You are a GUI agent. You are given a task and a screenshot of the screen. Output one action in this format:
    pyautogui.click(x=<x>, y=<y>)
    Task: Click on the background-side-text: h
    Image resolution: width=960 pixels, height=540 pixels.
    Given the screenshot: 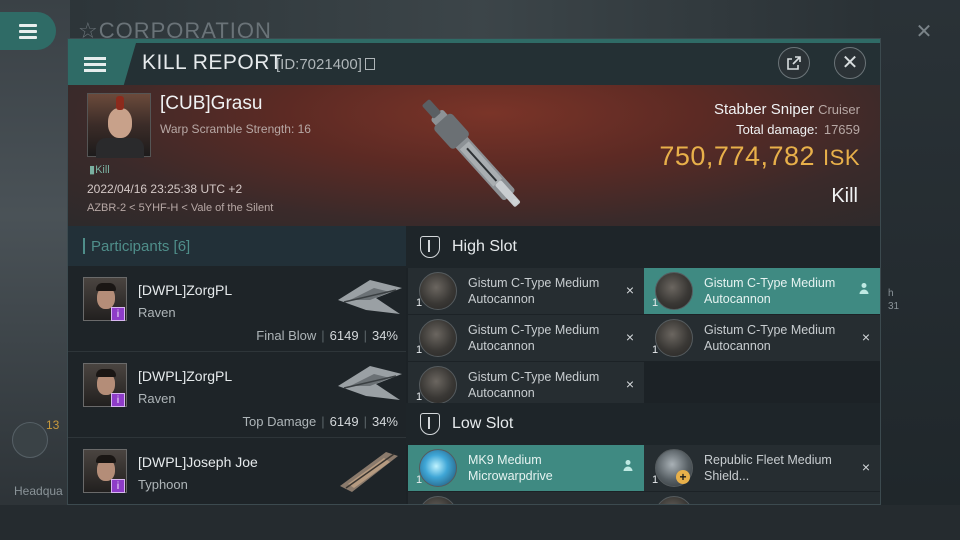 What is the action you would take?
    pyautogui.click(x=891, y=293)
    